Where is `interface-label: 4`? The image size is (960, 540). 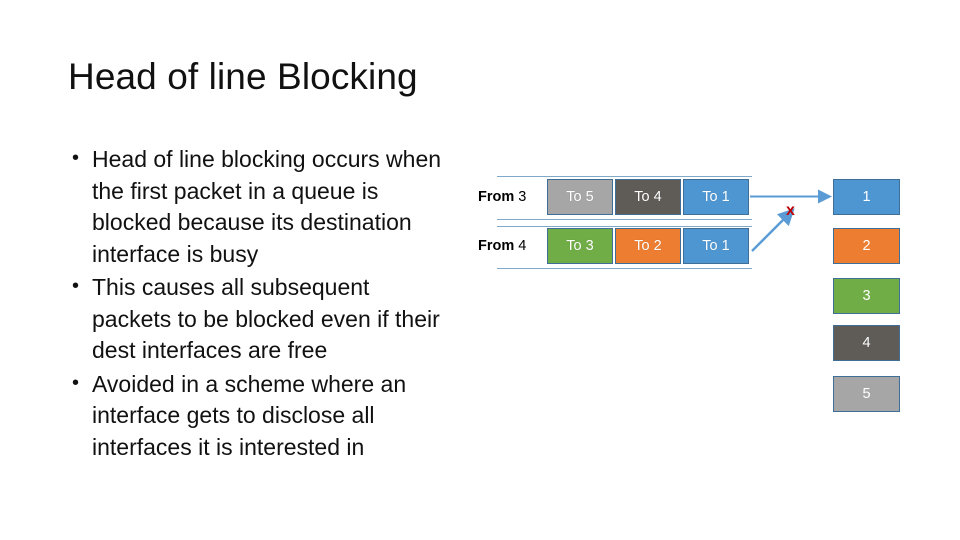
interface-label: 4 is located at coordinates (866, 343).